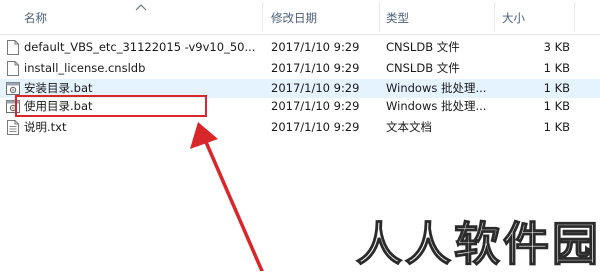 This screenshot has height=274, width=600. I want to click on watermark-text: 人人软件园, so click(477, 243).